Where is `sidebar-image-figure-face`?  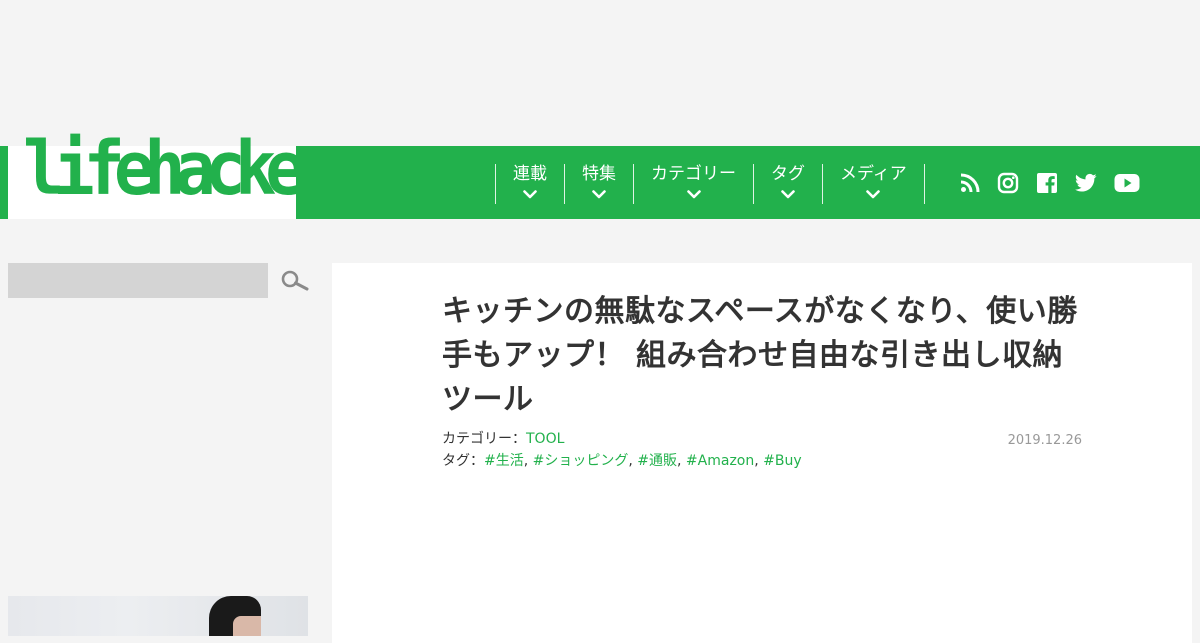
sidebar-image-figure-face is located at coordinates (247, 626).